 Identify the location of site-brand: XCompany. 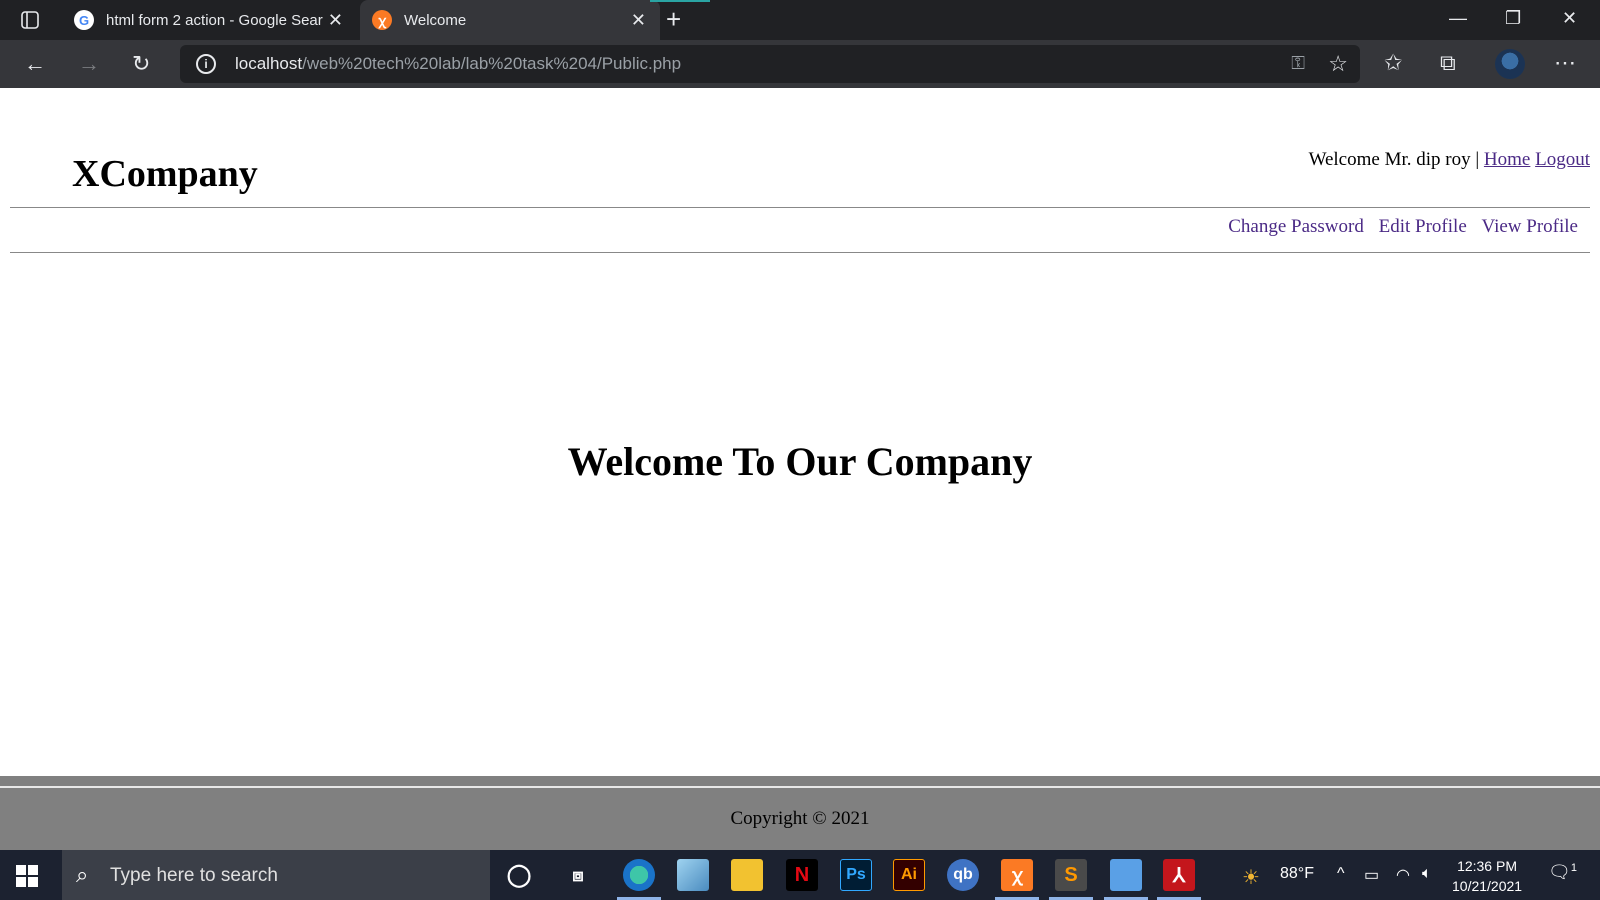
(165, 174).